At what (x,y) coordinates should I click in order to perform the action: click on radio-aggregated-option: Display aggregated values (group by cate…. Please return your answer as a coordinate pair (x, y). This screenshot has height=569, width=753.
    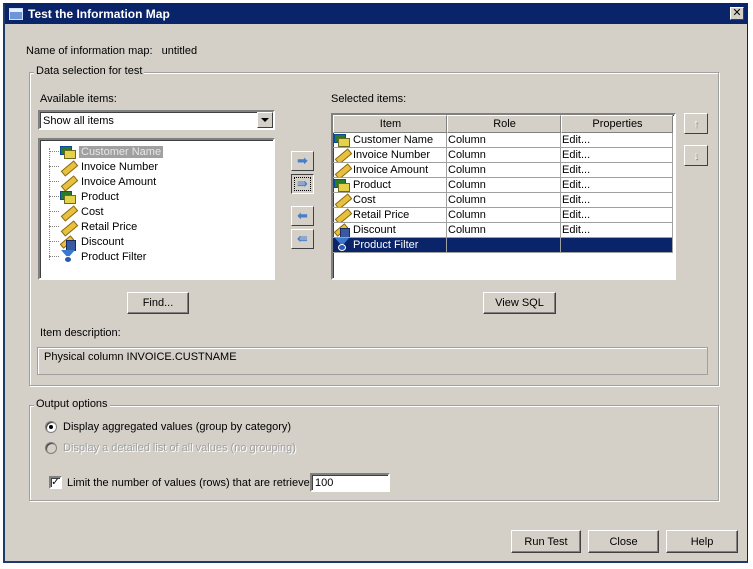
    Looking at the image, I should click on (168, 427).